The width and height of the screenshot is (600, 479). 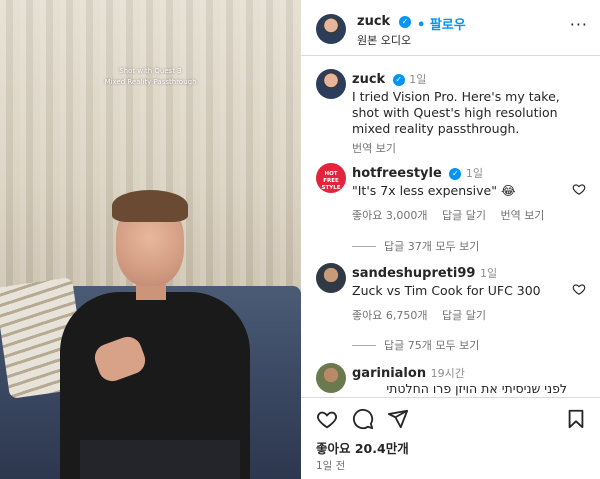 I want to click on follow-button: • 팔로우, so click(x=441, y=23).